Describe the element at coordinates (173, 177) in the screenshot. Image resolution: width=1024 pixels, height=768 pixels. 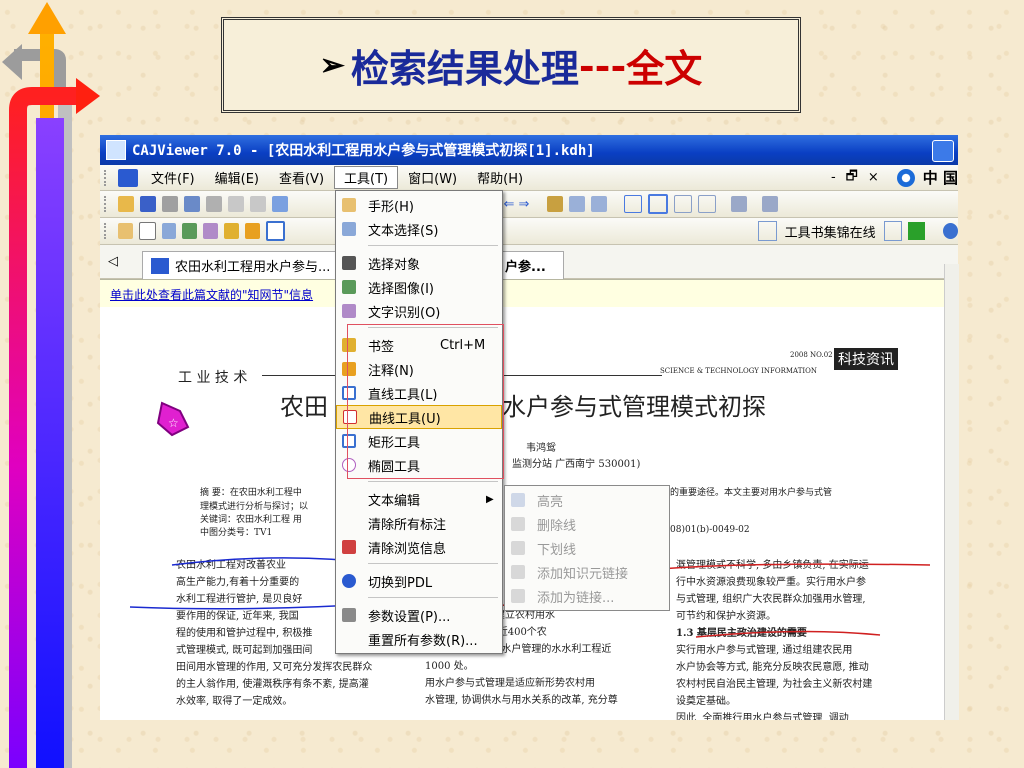
I see `menu-file: 文件(F)` at that location.